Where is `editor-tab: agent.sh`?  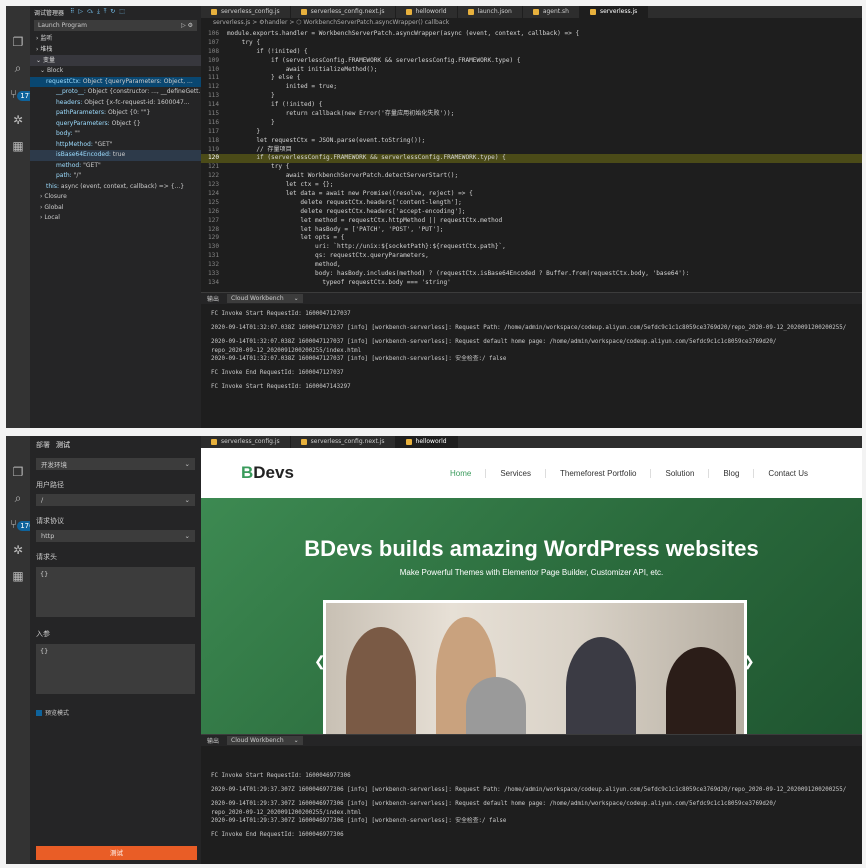
editor-tab: agent.sh is located at coordinates (551, 12).